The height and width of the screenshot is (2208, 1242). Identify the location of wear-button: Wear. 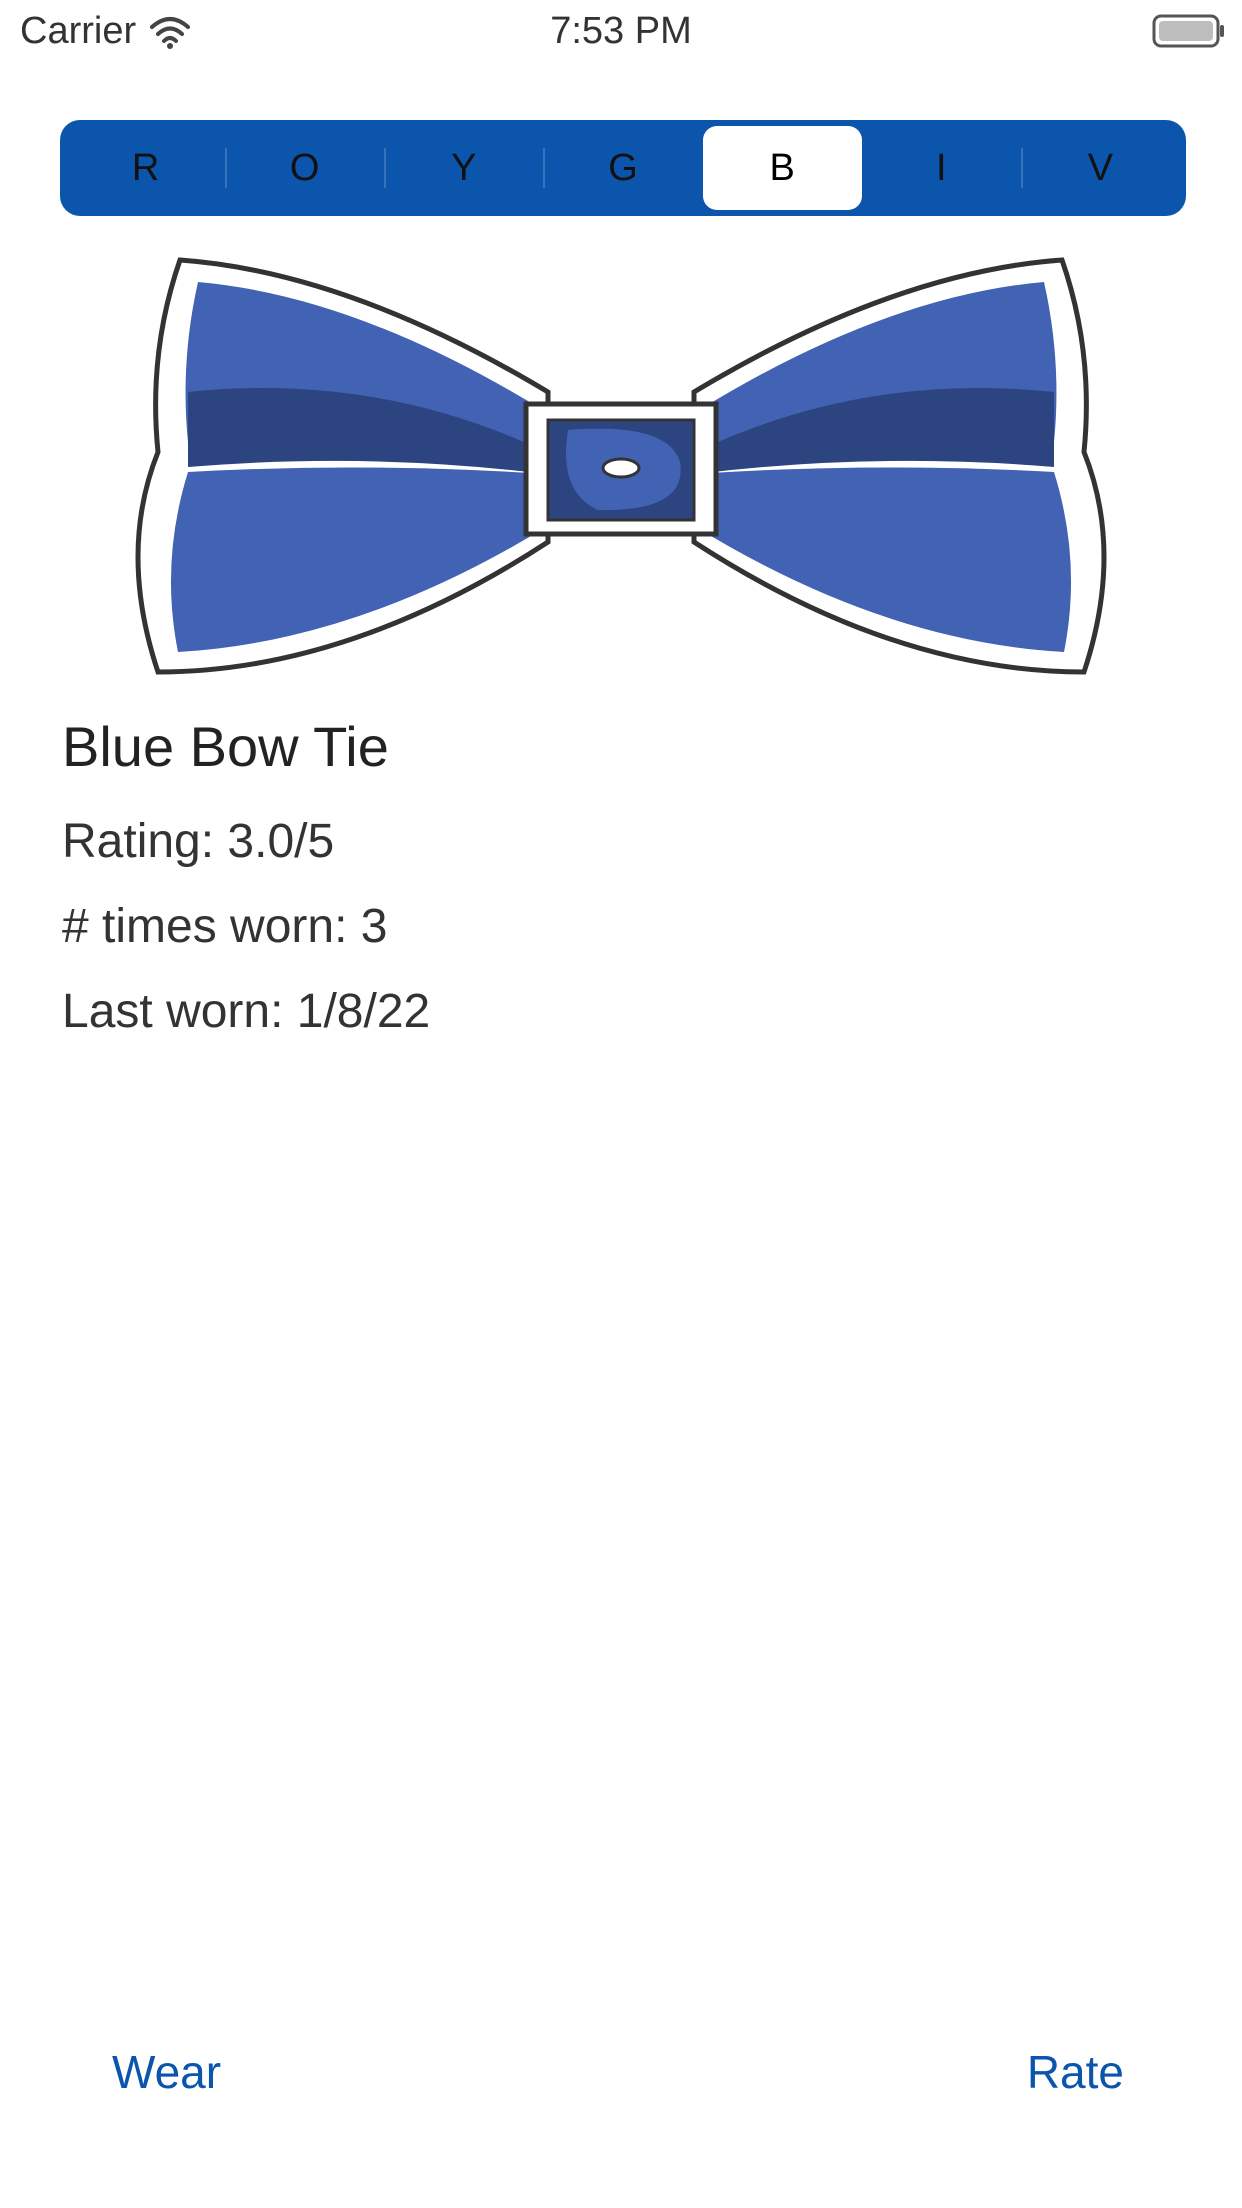
(166, 2072).